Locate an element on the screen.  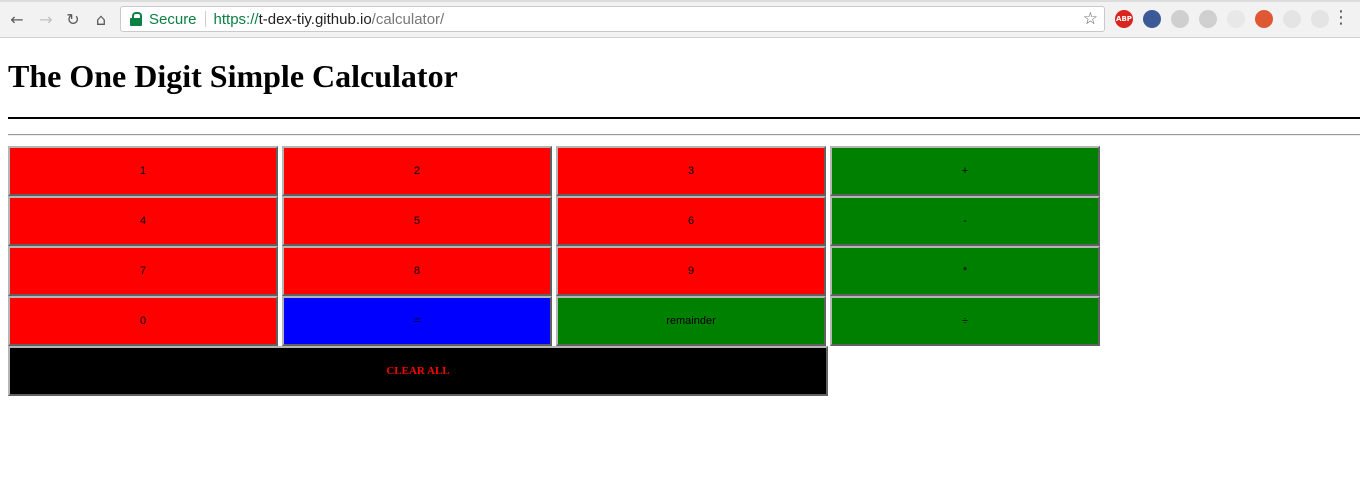
key-1-button: 1 is located at coordinates (143, 171).